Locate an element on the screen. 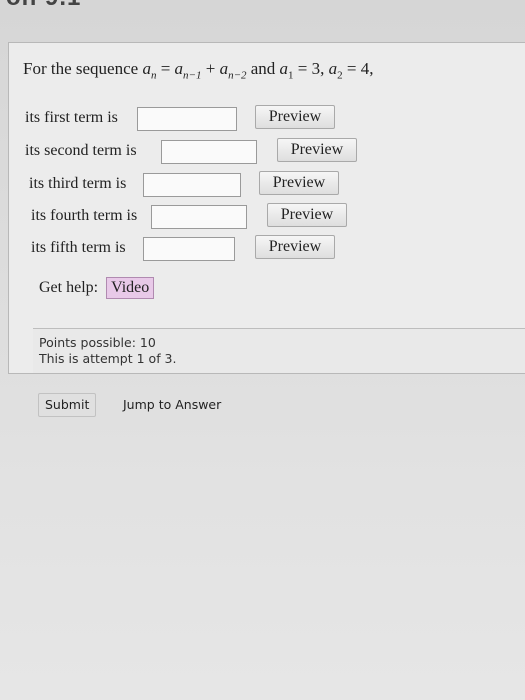 The image size is (525, 700). preview-button-5: Preview is located at coordinates (295, 247).